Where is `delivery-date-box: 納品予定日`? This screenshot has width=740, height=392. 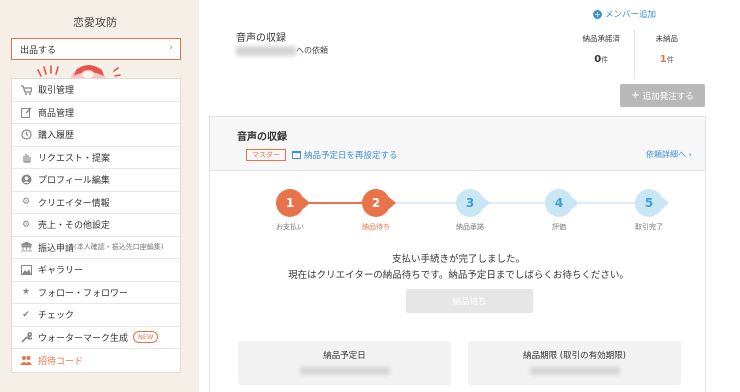
delivery-date-box: 納品予定日 is located at coordinates (344, 363).